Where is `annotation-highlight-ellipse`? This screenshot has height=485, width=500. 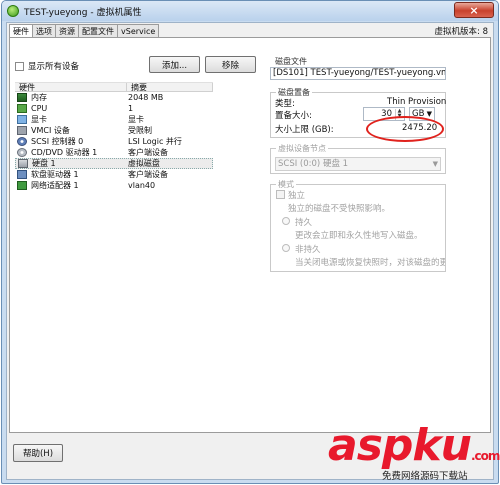 annotation-highlight-ellipse is located at coordinates (405, 129).